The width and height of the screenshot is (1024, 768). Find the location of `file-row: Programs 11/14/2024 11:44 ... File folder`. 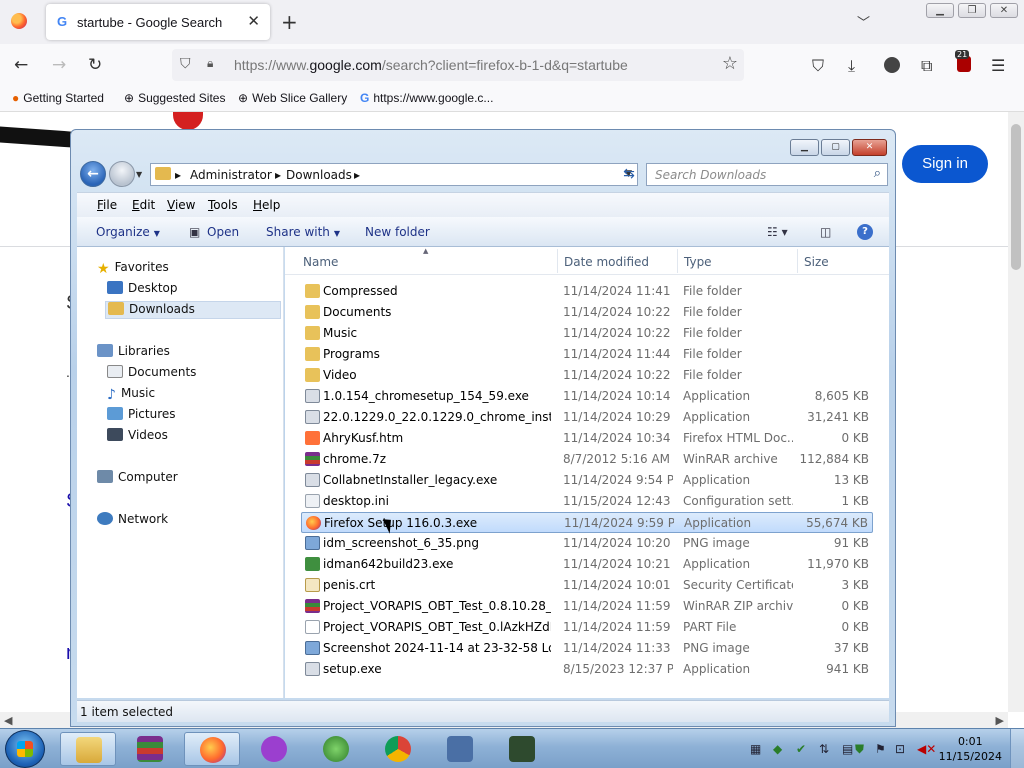

file-row: Programs 11/14/2024 11:44 ... File folder is located at coordinates (587, 354).